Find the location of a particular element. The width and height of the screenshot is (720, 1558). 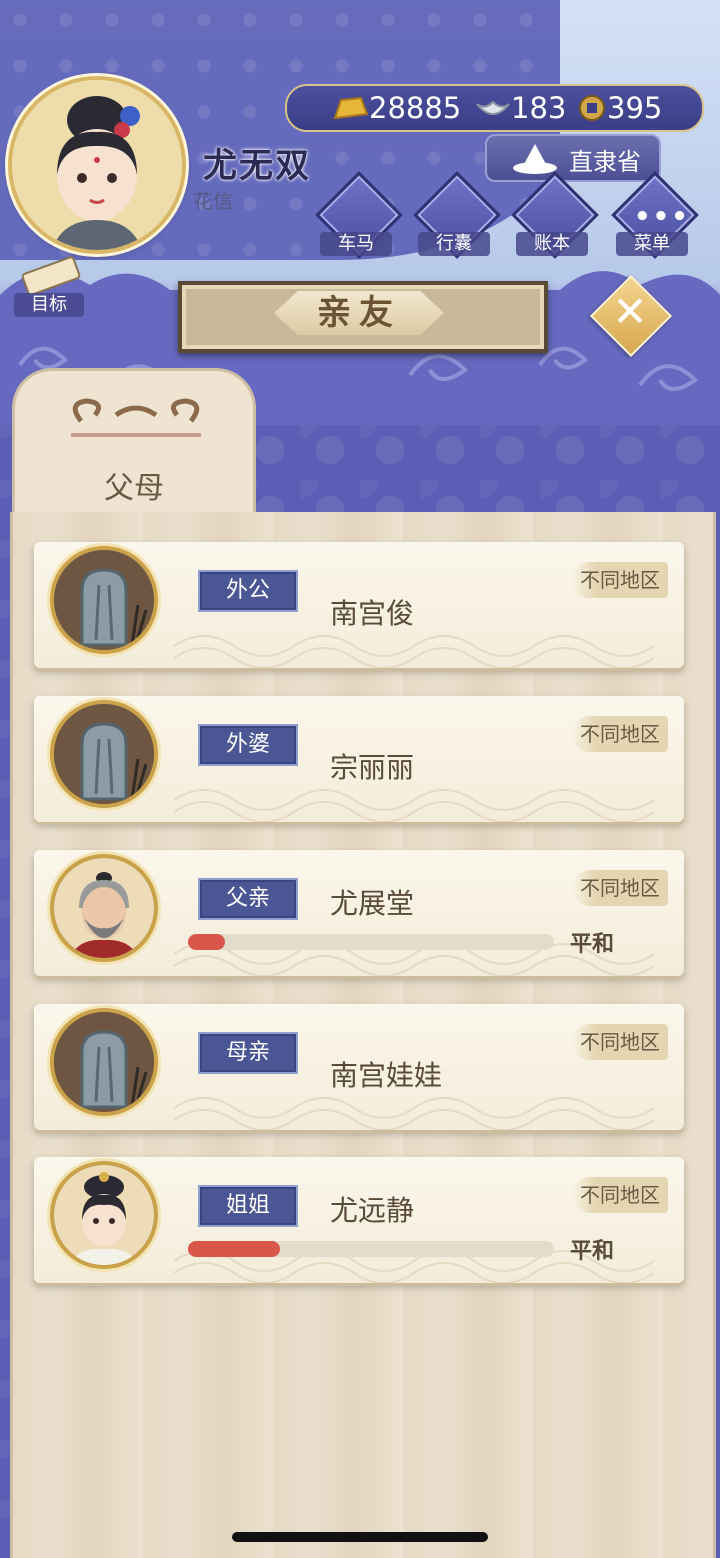

region-label: 直隶省 is located at coordinates (605, 162).